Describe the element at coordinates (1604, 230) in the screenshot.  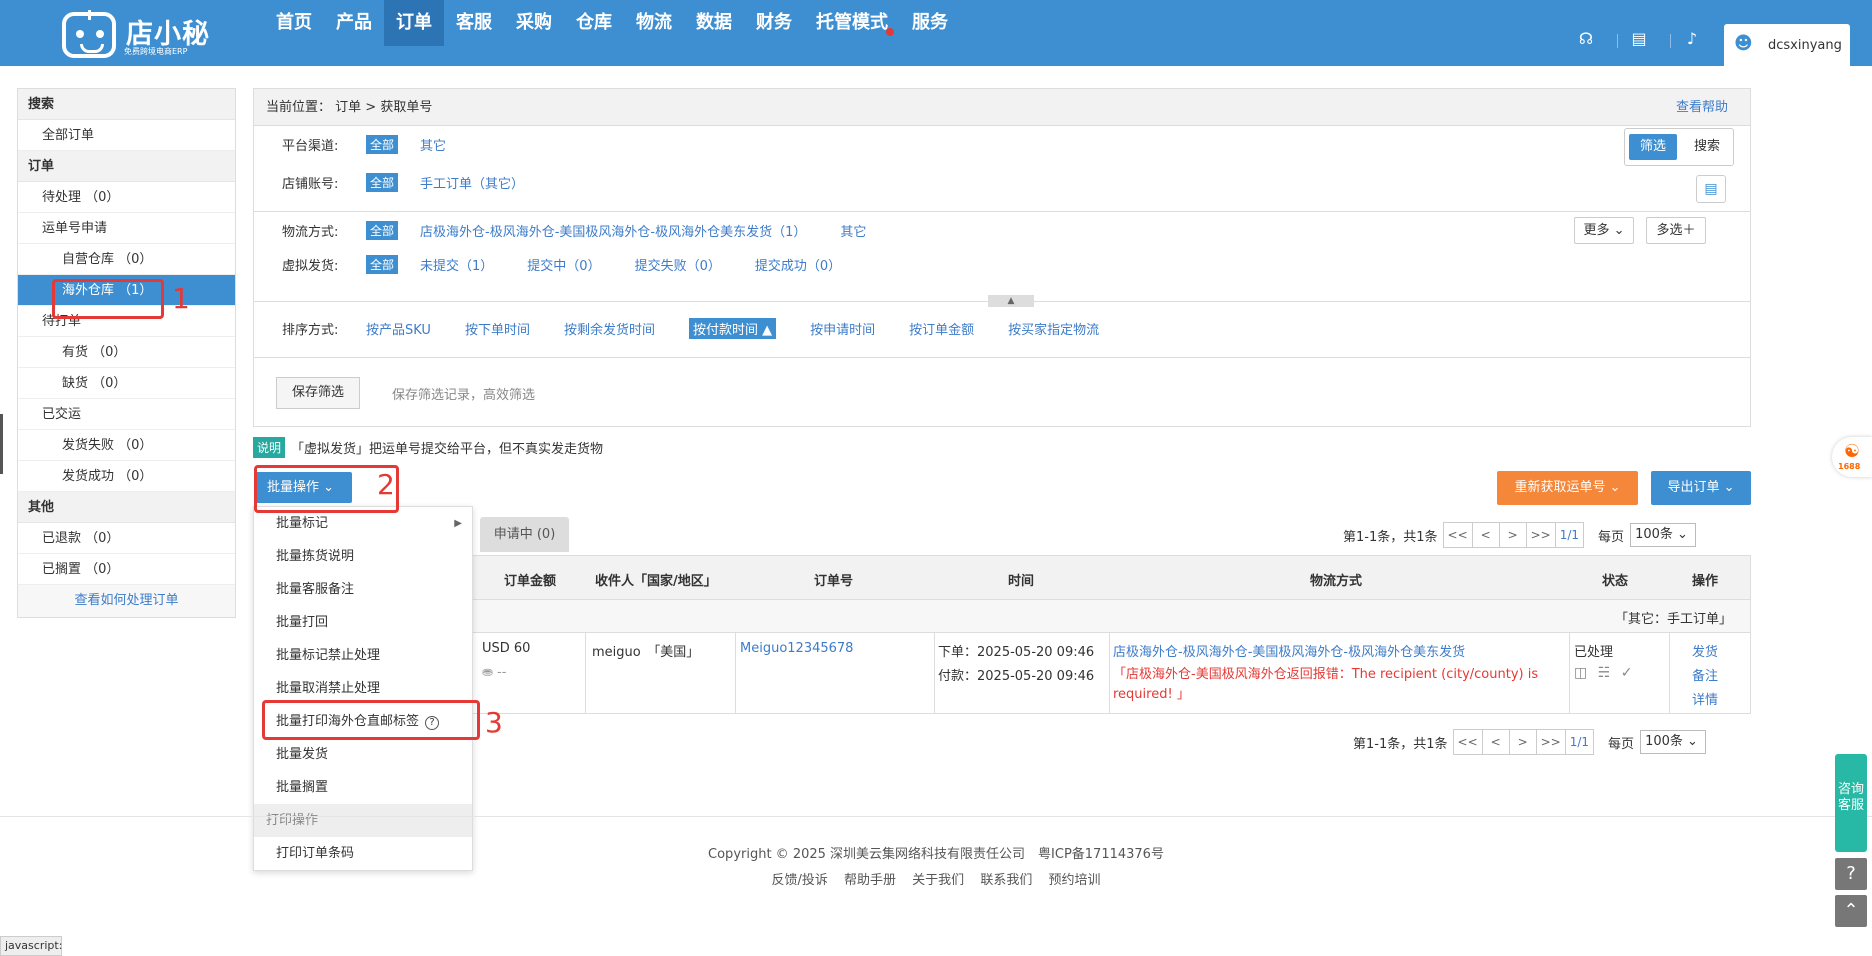
I see `more-button: 更多 ⌄` at that location.